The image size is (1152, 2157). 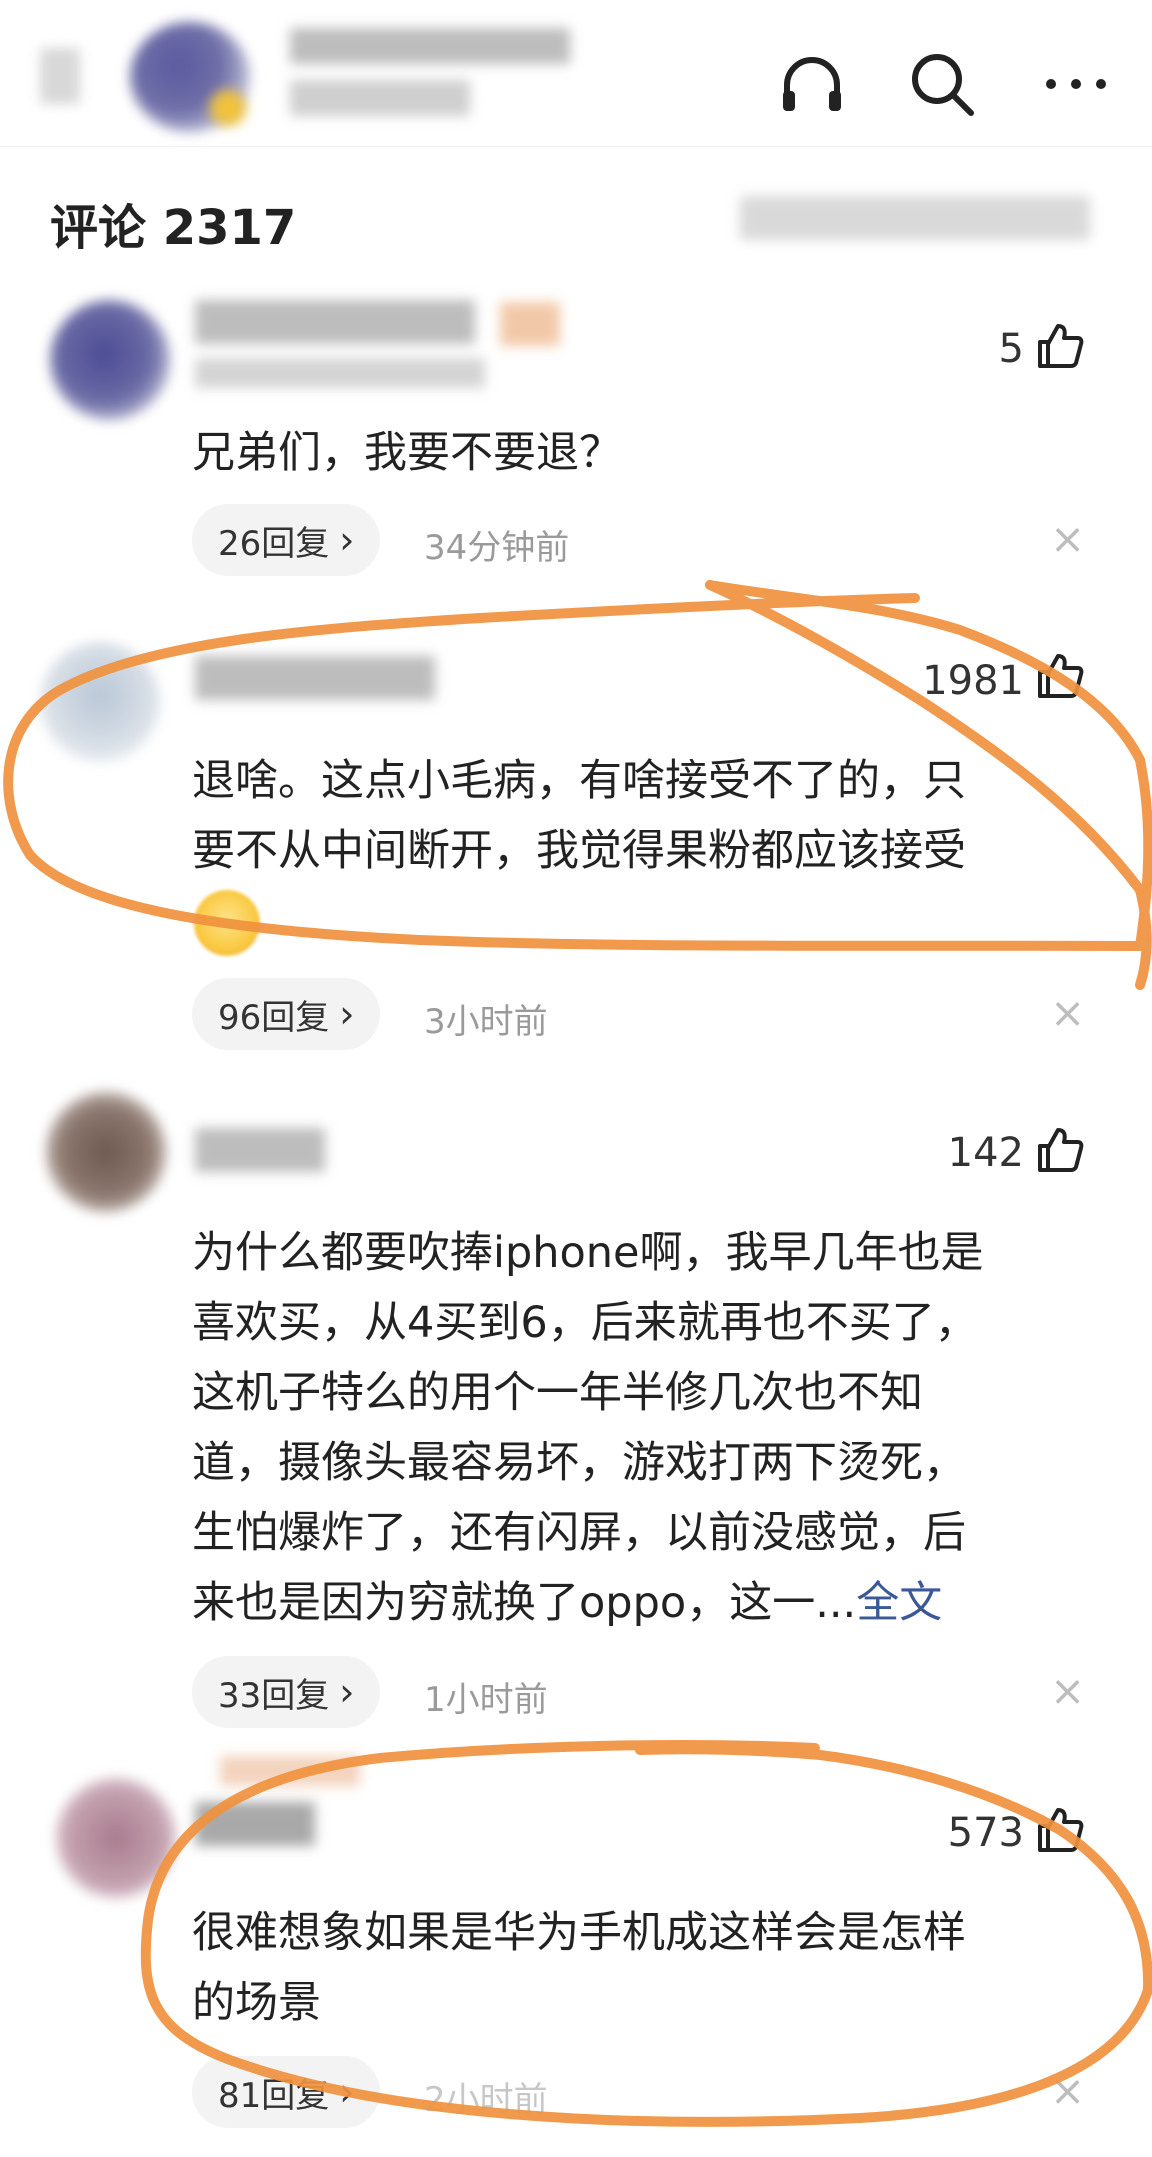 I want to click on comment-time: 3小时前, so click(x=486, y=1022).